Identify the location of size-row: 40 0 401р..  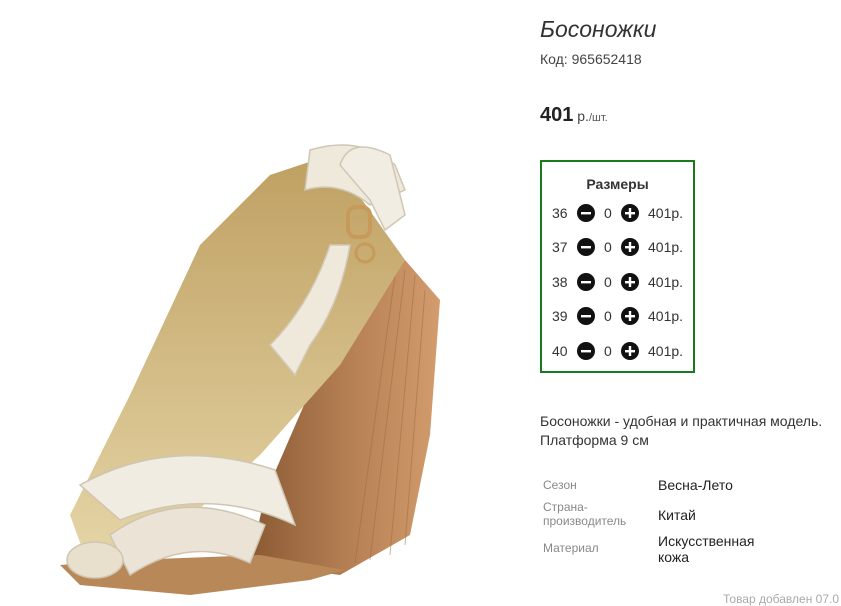
(617, 352).